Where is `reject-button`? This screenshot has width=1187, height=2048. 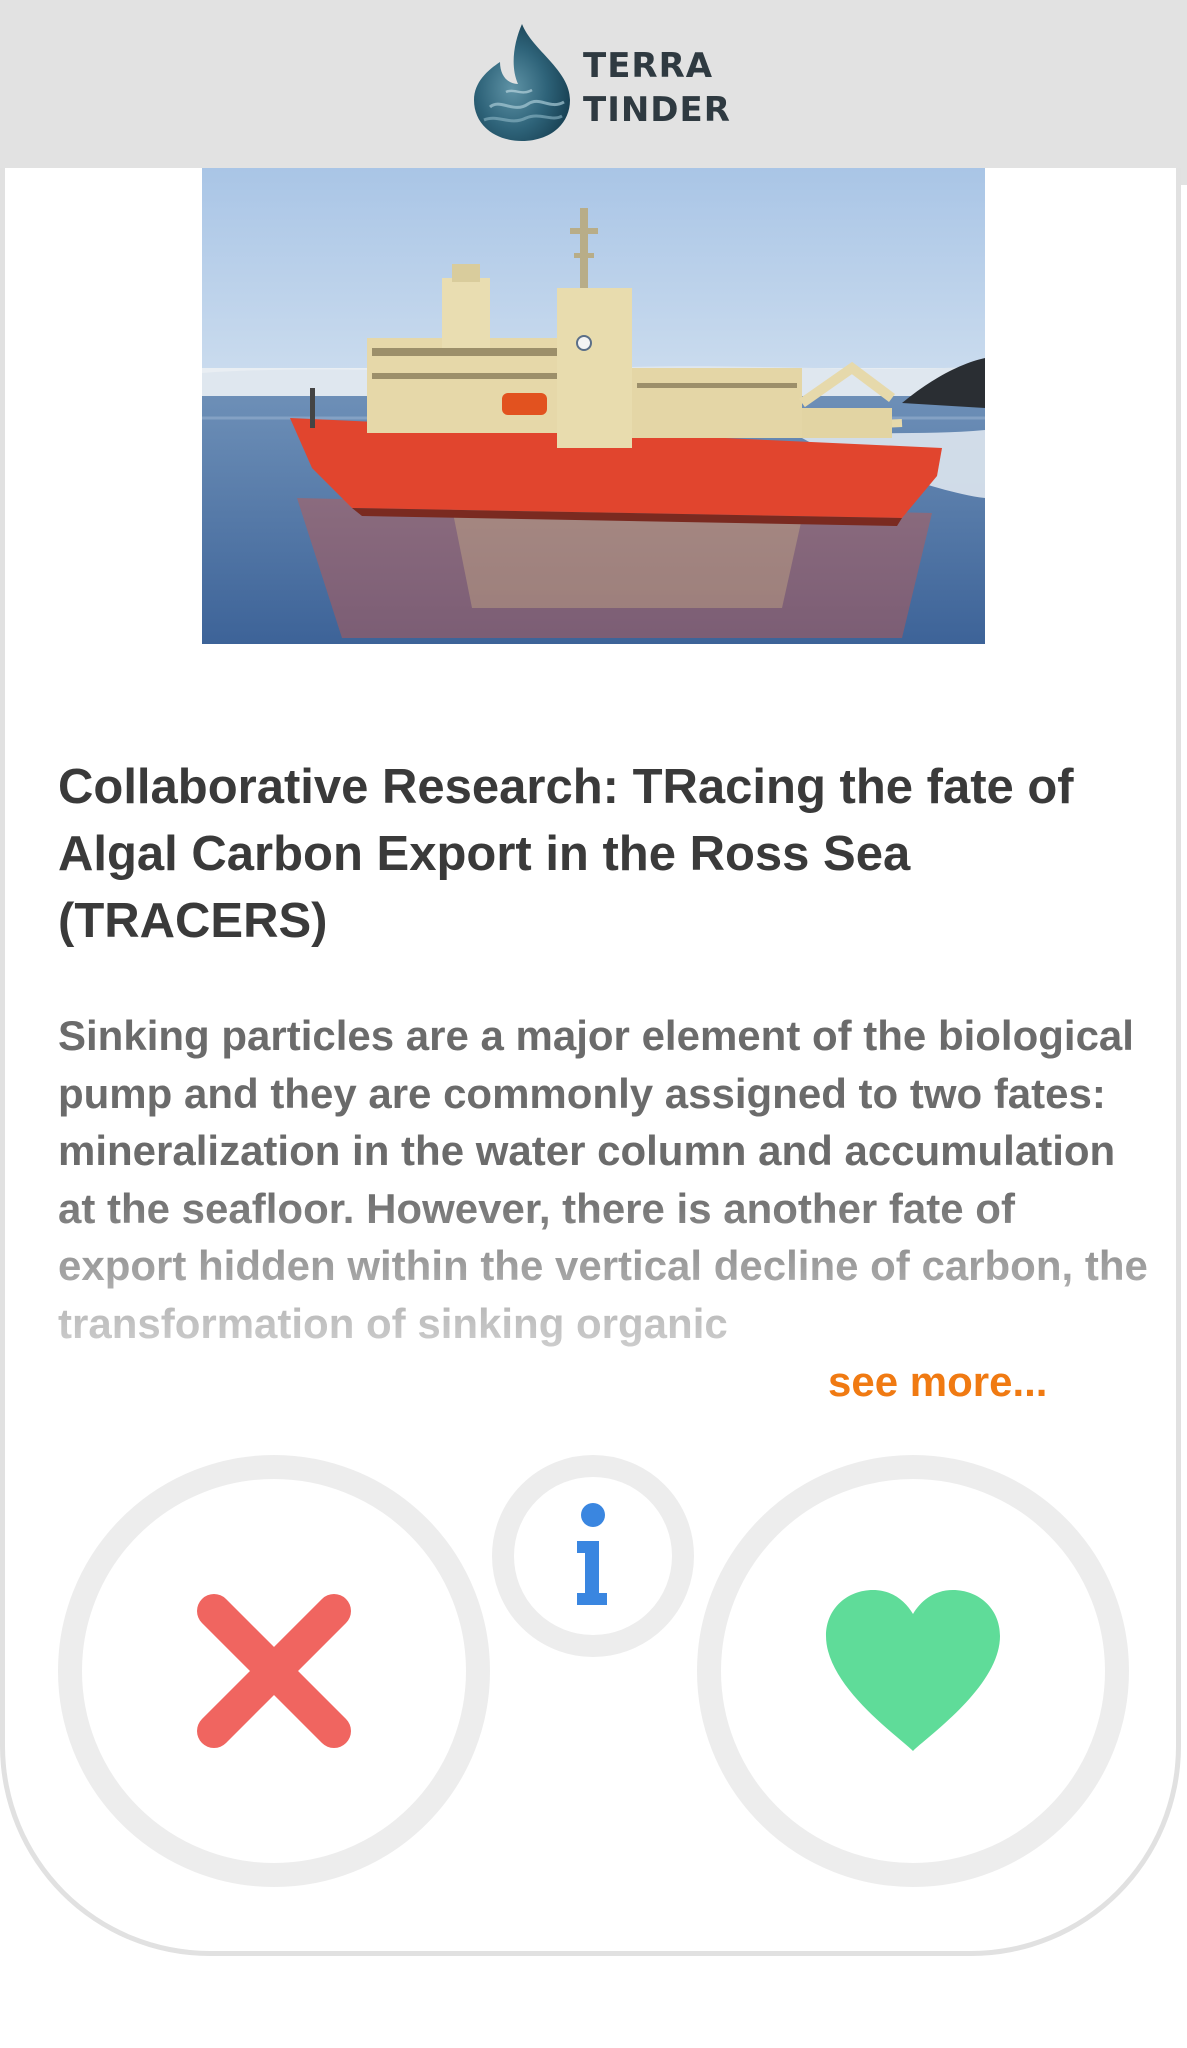 reject-button is located at coordinates (274, 1671).